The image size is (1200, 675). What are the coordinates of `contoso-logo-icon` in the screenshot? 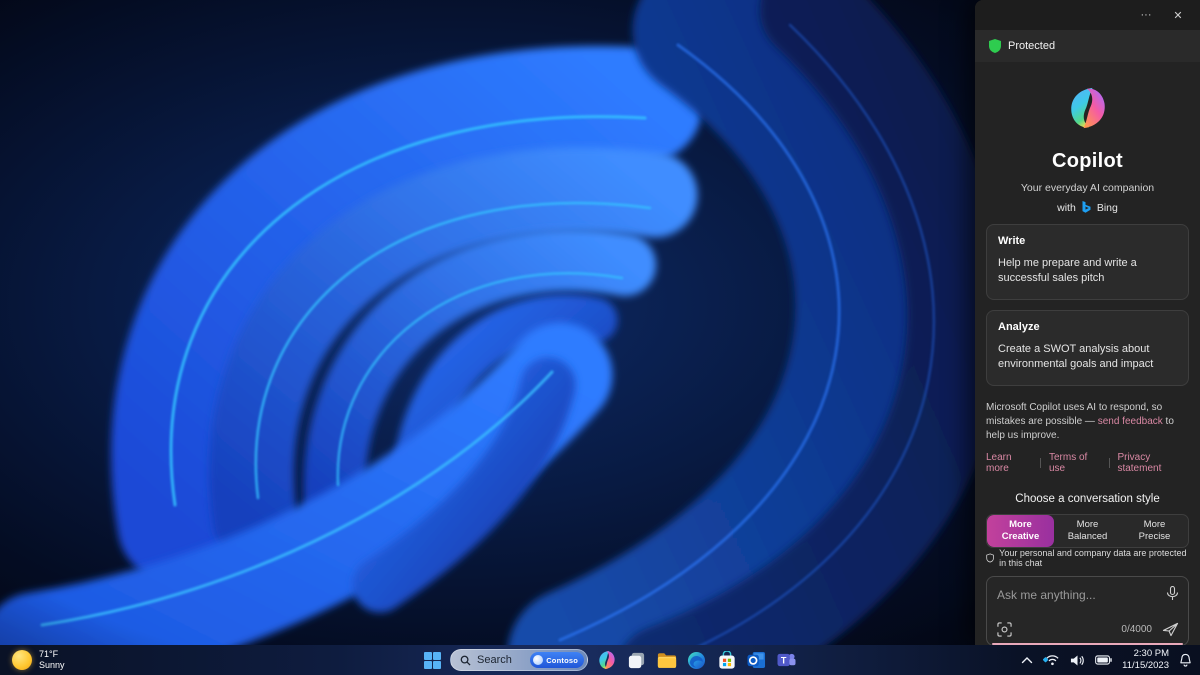 It's located at (538, 660).